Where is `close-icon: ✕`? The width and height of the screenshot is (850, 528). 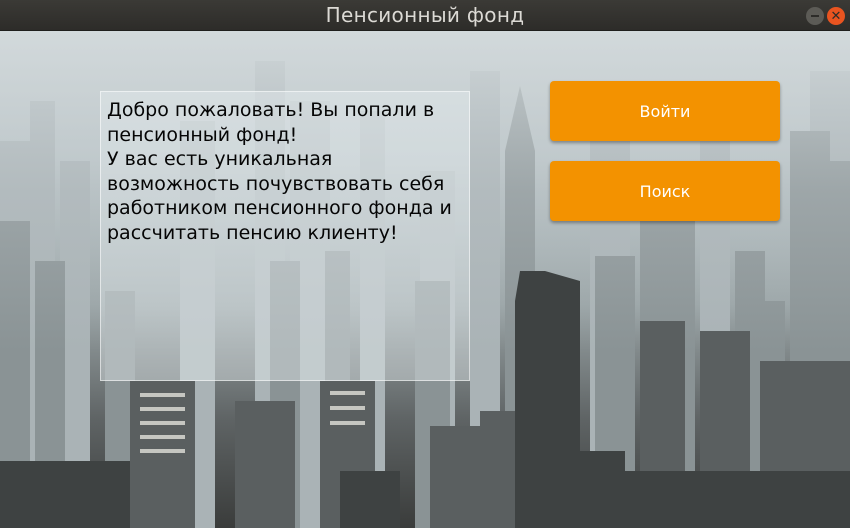
close-icon: ✕ is located at coordinates (836, 16).